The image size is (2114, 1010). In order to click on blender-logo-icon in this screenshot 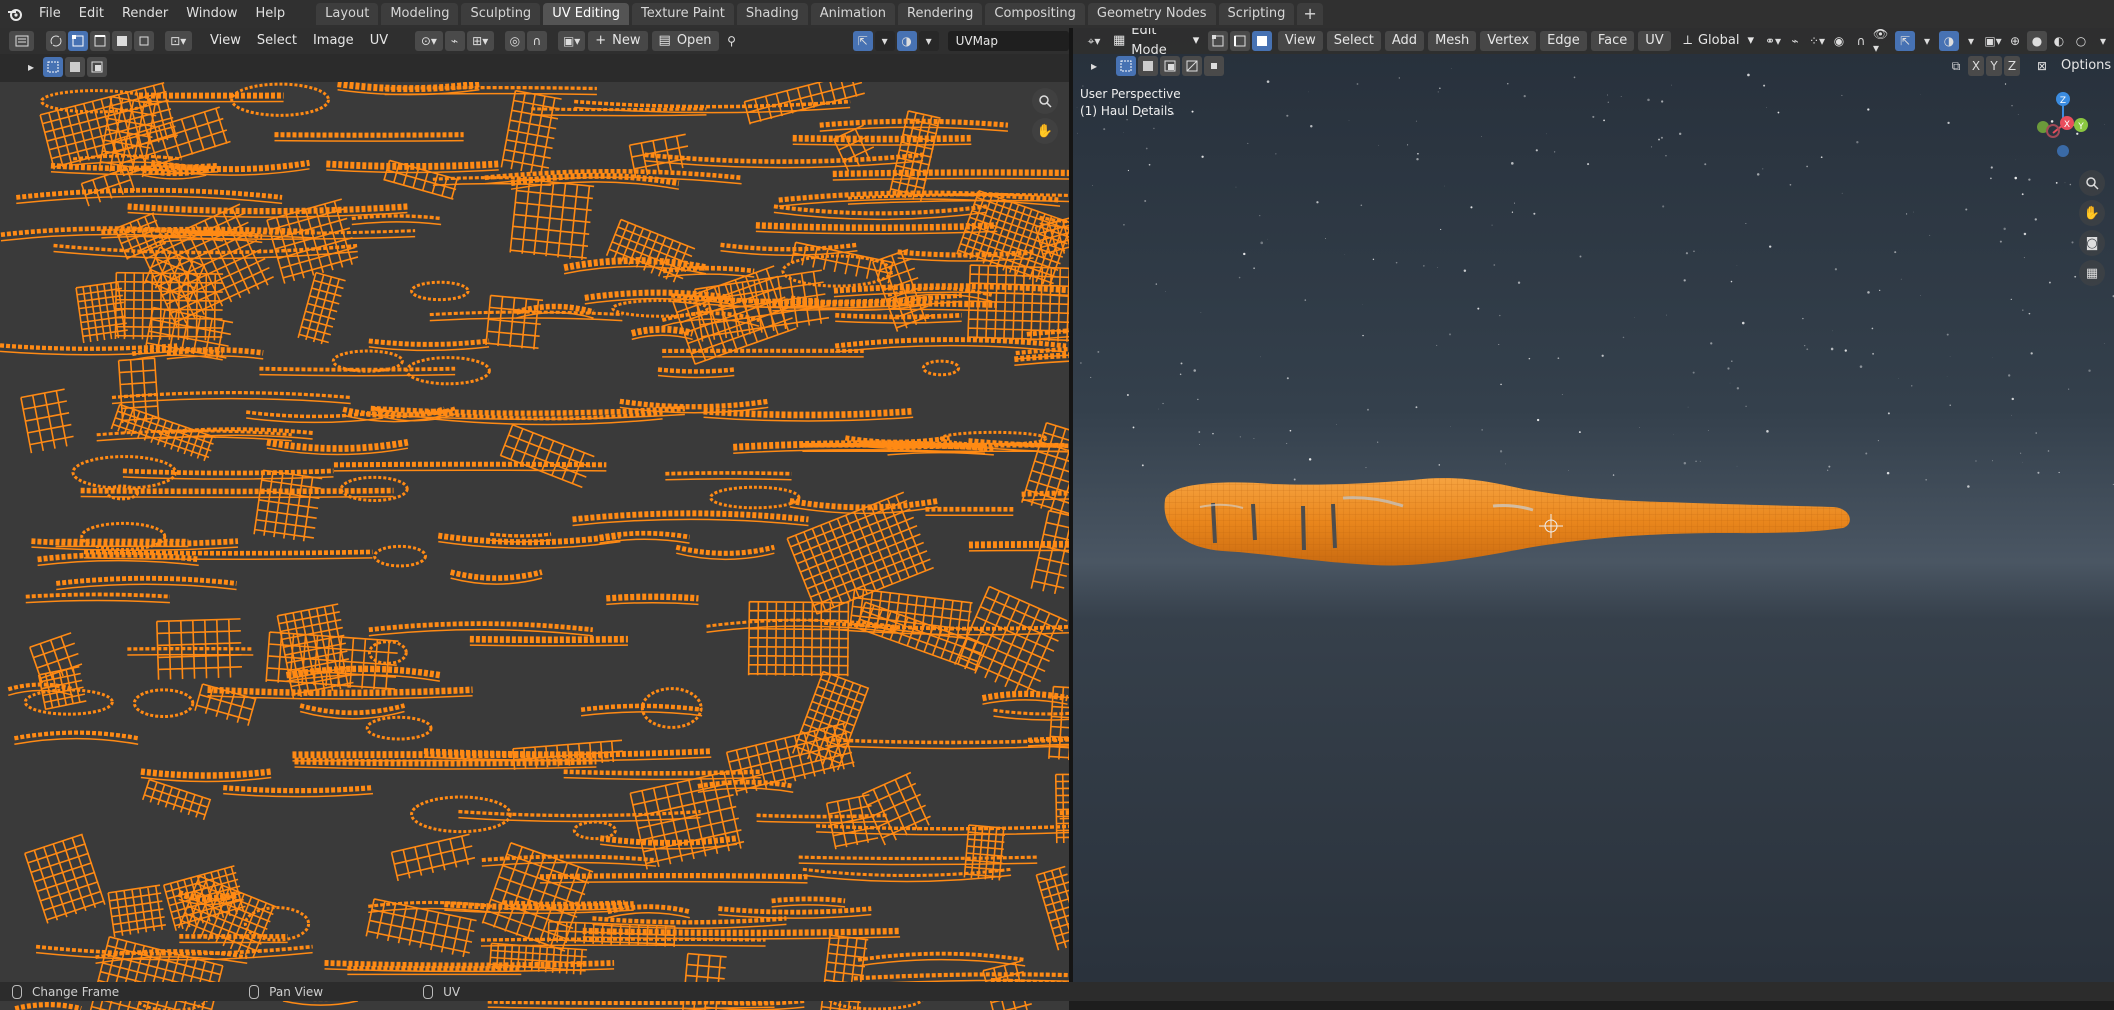, I will do `click(15, 14)`.